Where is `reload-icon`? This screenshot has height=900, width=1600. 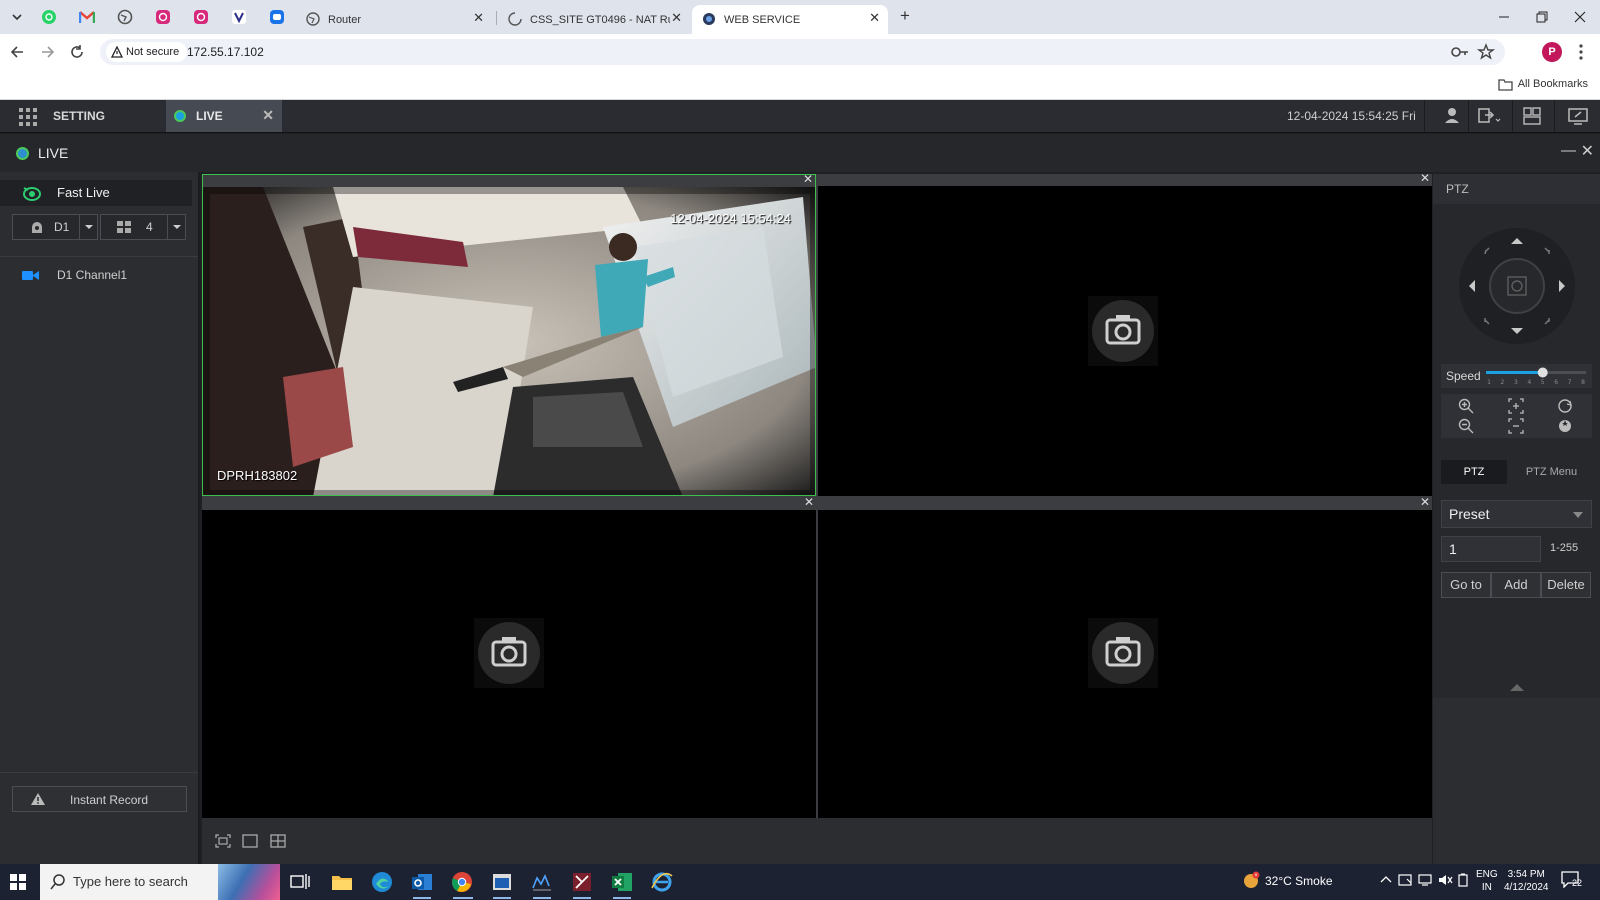 reload-icon is located at coordinates (77, 52).